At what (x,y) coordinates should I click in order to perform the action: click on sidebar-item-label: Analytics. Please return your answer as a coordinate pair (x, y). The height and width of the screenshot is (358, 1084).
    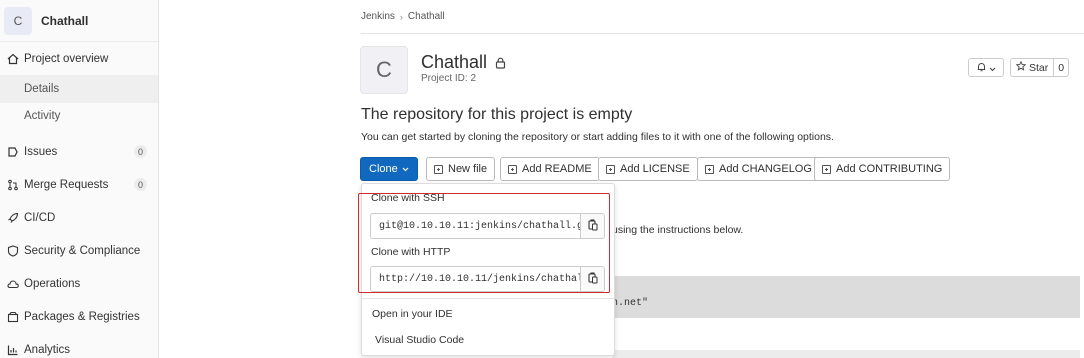
    Looking at the image, I should click on (47, 350).